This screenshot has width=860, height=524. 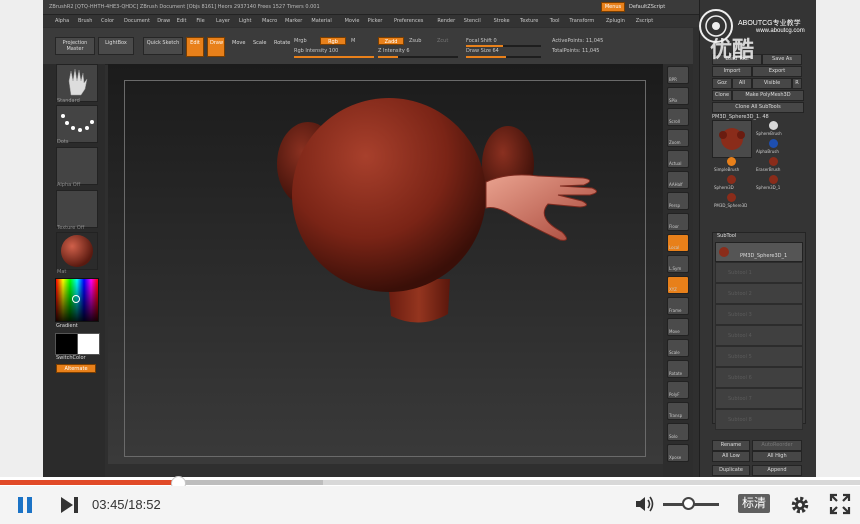 I want to click on tool-thumb-spherebrush: SphereBrush, so click(x=774, y=128).